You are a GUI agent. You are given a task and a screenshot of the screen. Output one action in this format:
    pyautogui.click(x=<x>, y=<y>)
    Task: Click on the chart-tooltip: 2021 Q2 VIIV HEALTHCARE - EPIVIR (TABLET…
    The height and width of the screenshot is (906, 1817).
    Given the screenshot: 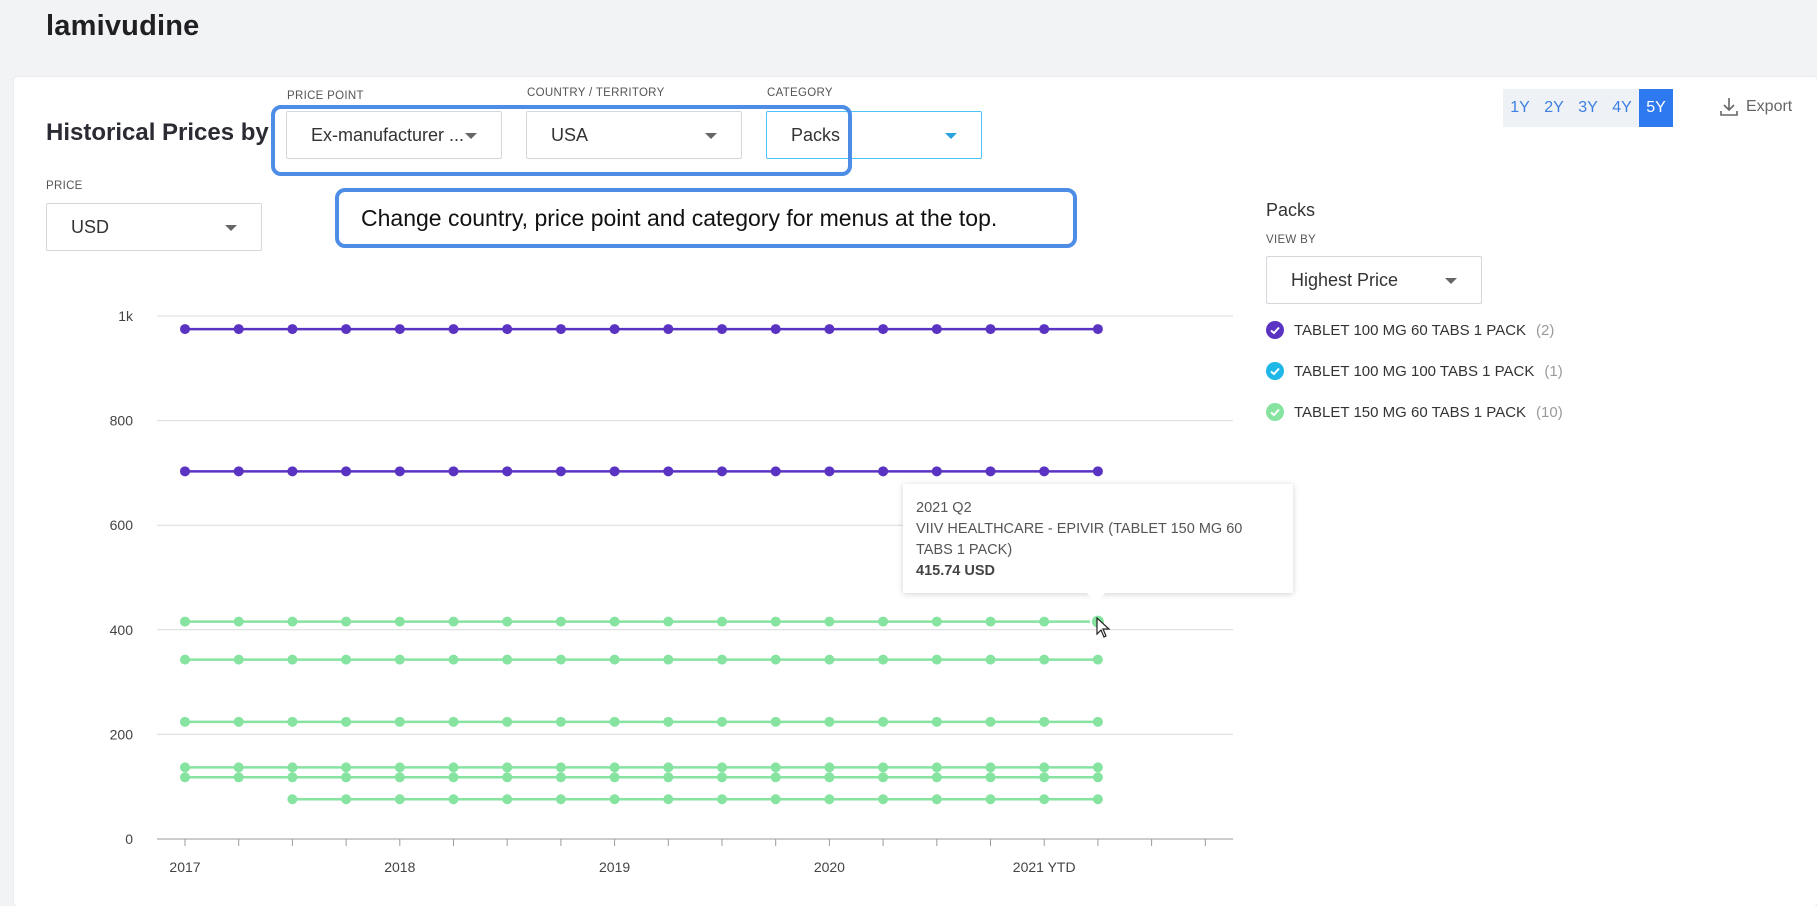 What is the action you would take?
    pyautogui.click(x=1098, y=538)
    